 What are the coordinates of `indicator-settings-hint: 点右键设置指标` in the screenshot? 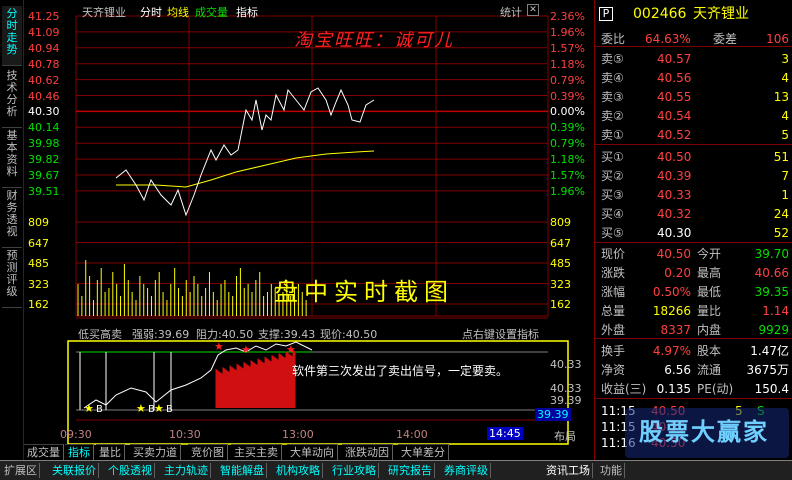 It's located at (500, 334).